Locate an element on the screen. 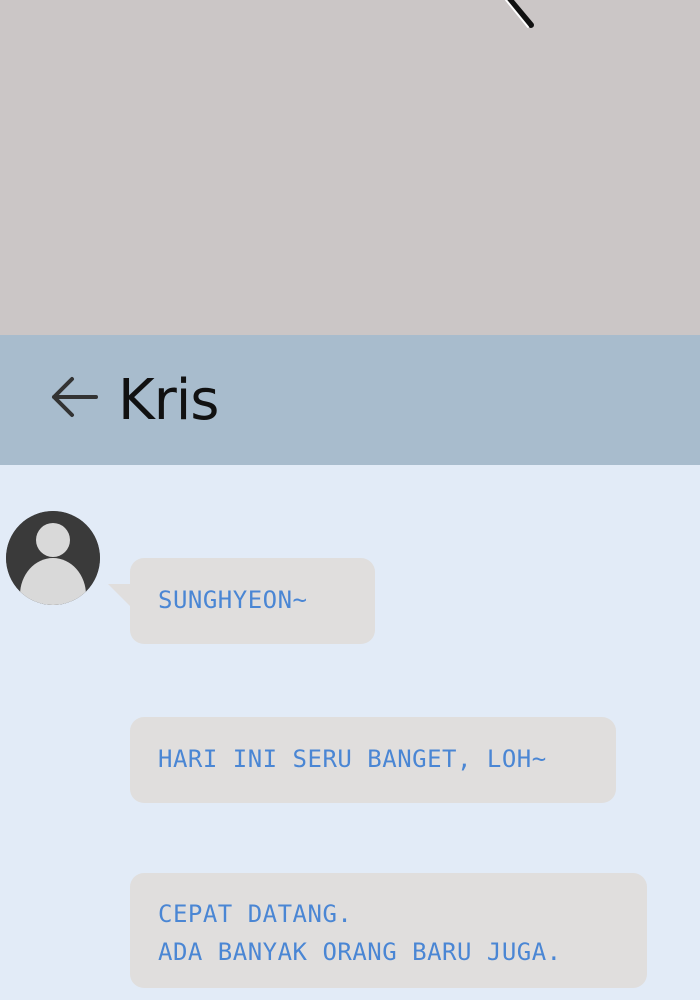 The width and height of the screenshot is (700, 1000). message-text: ADA BANYAK ORANG BARU JUGA. is located at coordinates (360, 952).